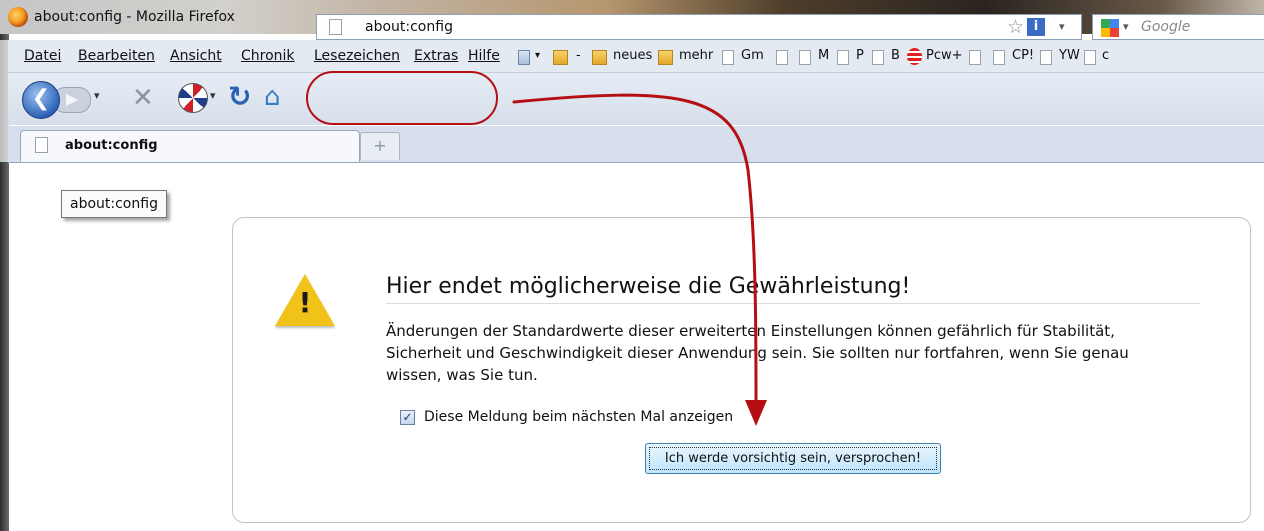  Describe the element at coordinates (196, 56) in the screenshot. I see `menu-ansicht: Ansicht` at that location.